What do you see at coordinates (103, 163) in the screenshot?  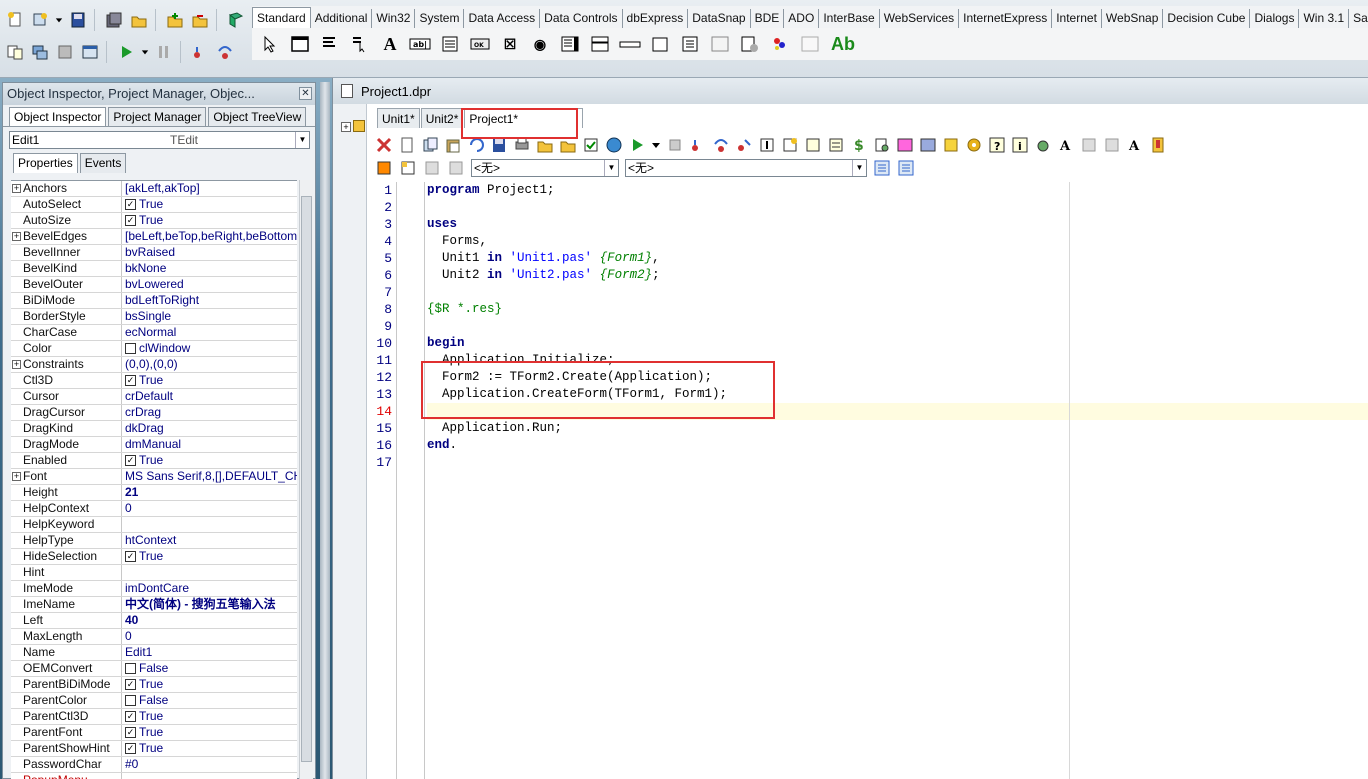 I see `tab-events: Events` at bounding box center [103, 163].